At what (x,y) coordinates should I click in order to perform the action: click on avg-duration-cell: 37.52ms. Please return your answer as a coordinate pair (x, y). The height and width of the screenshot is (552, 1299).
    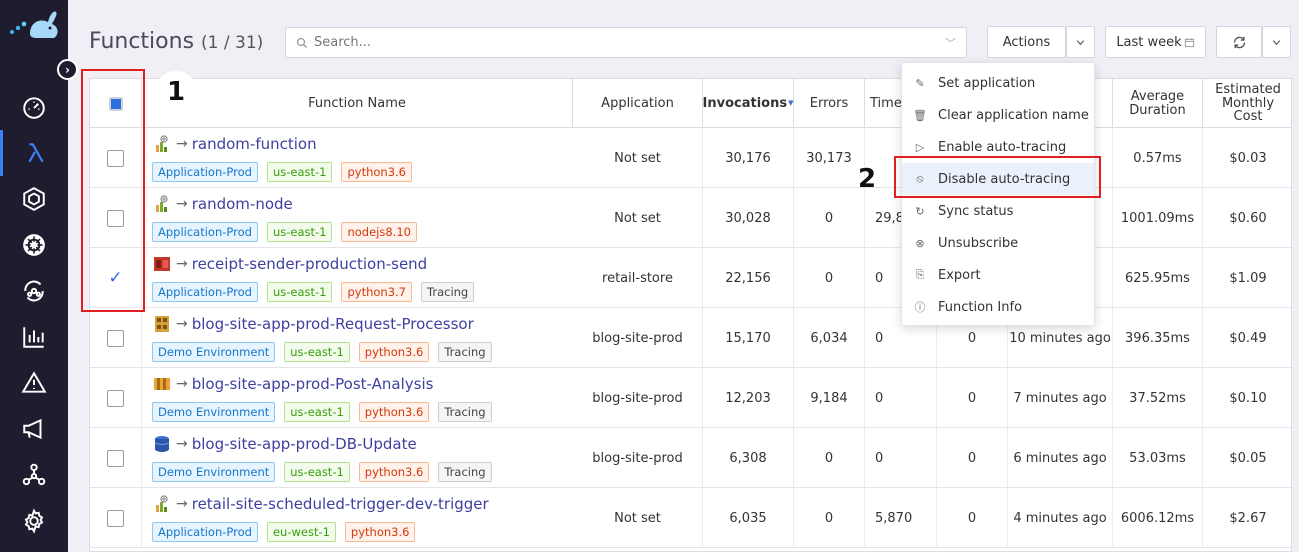
    Looking at the image, I should click on (1158, 398).